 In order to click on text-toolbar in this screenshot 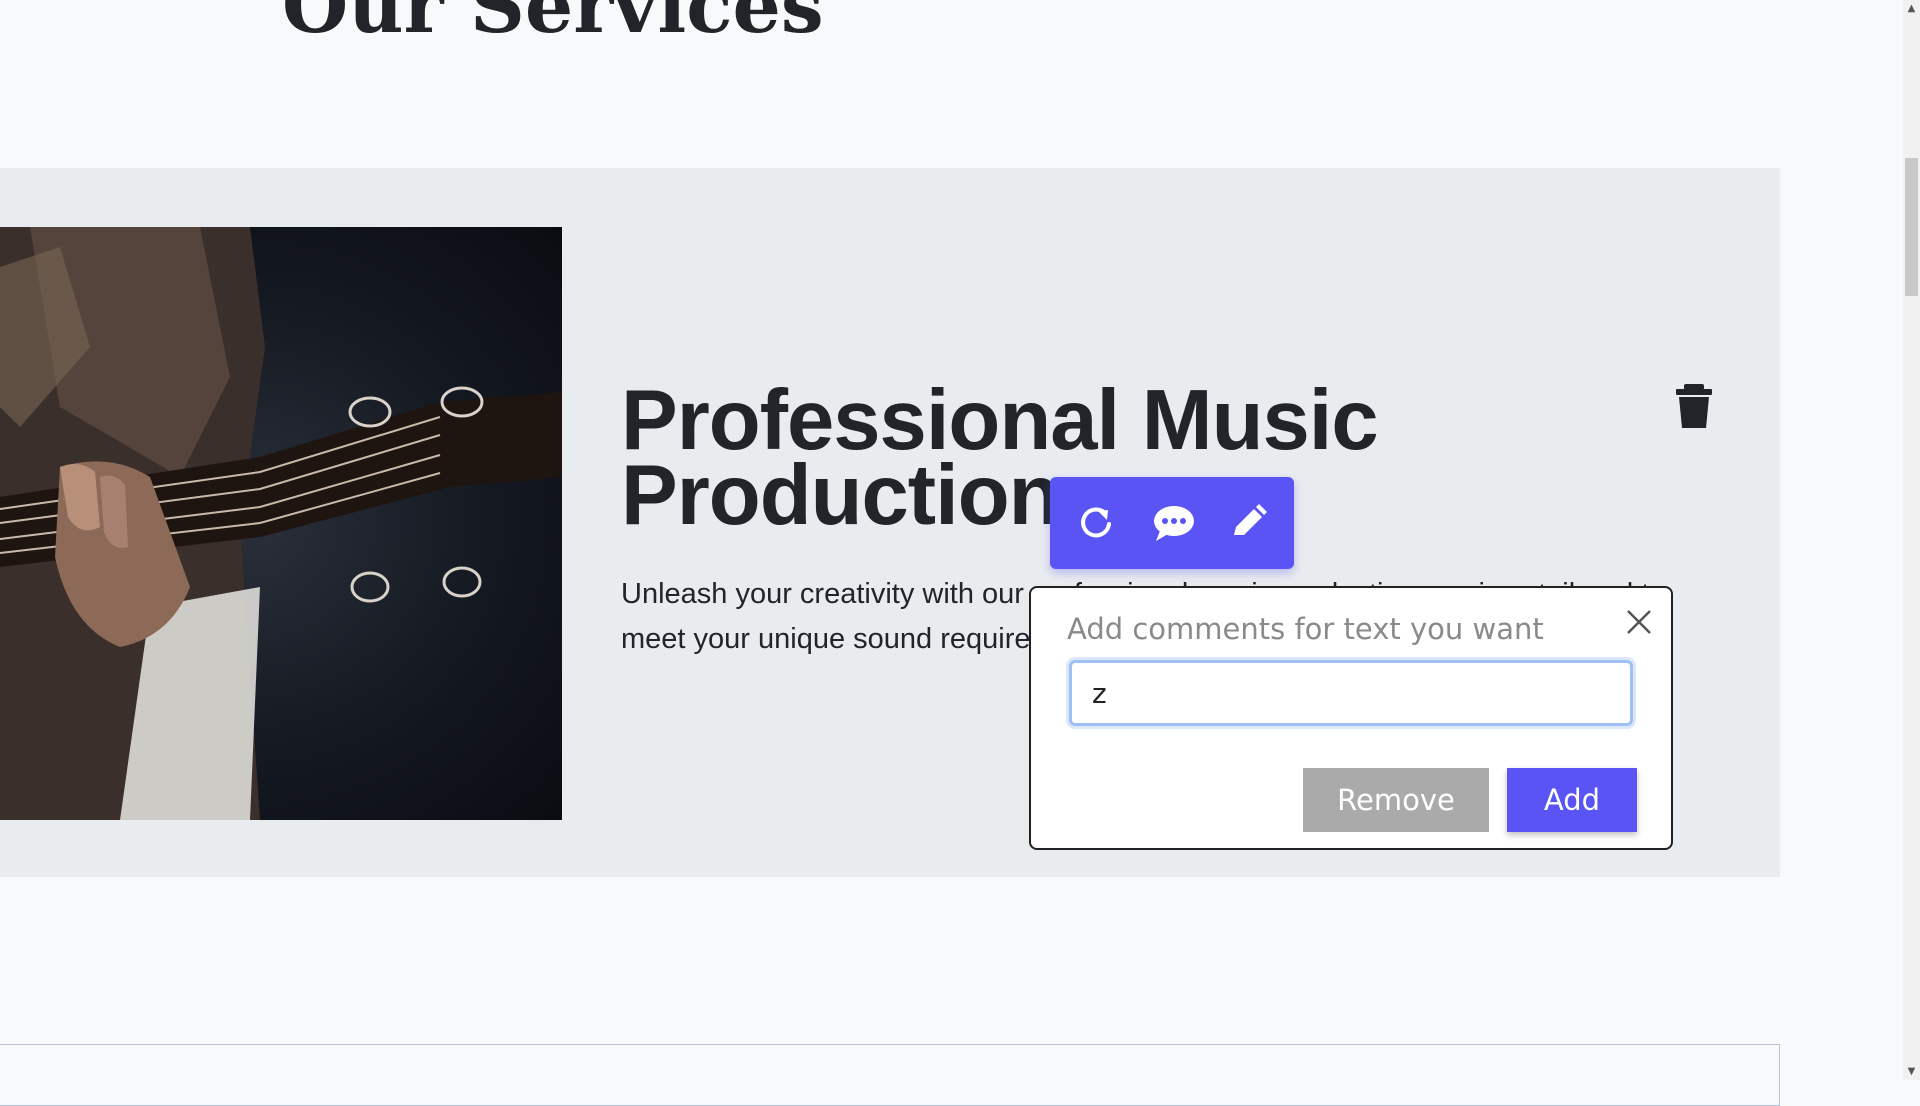, I will do `click(1172, 523)`.